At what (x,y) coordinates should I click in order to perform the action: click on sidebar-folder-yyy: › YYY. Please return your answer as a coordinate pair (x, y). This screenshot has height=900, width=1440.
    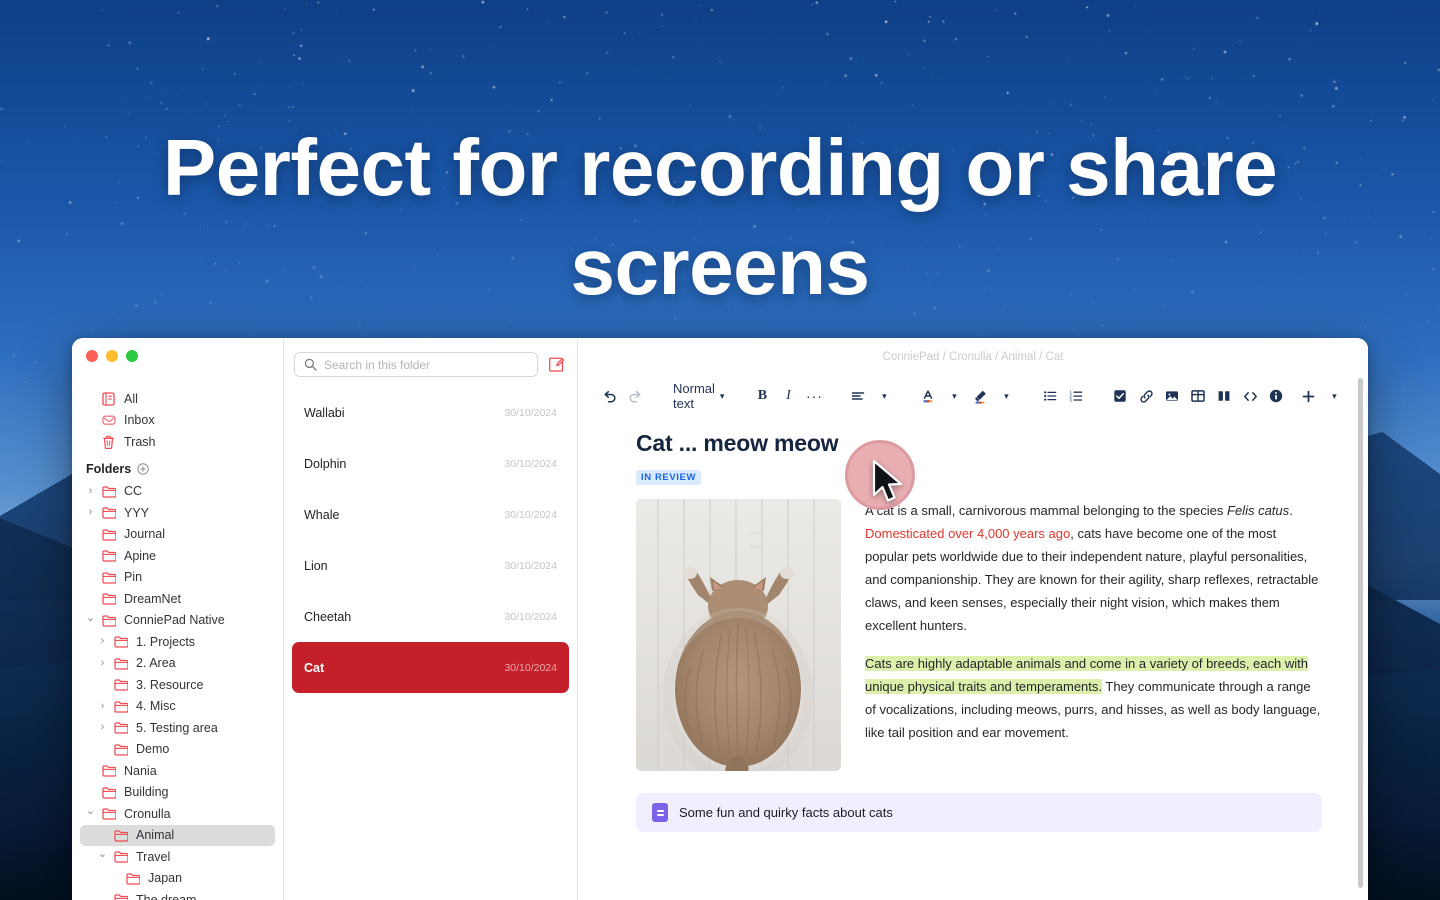
    Looking at the image, I should click on (177, 512).